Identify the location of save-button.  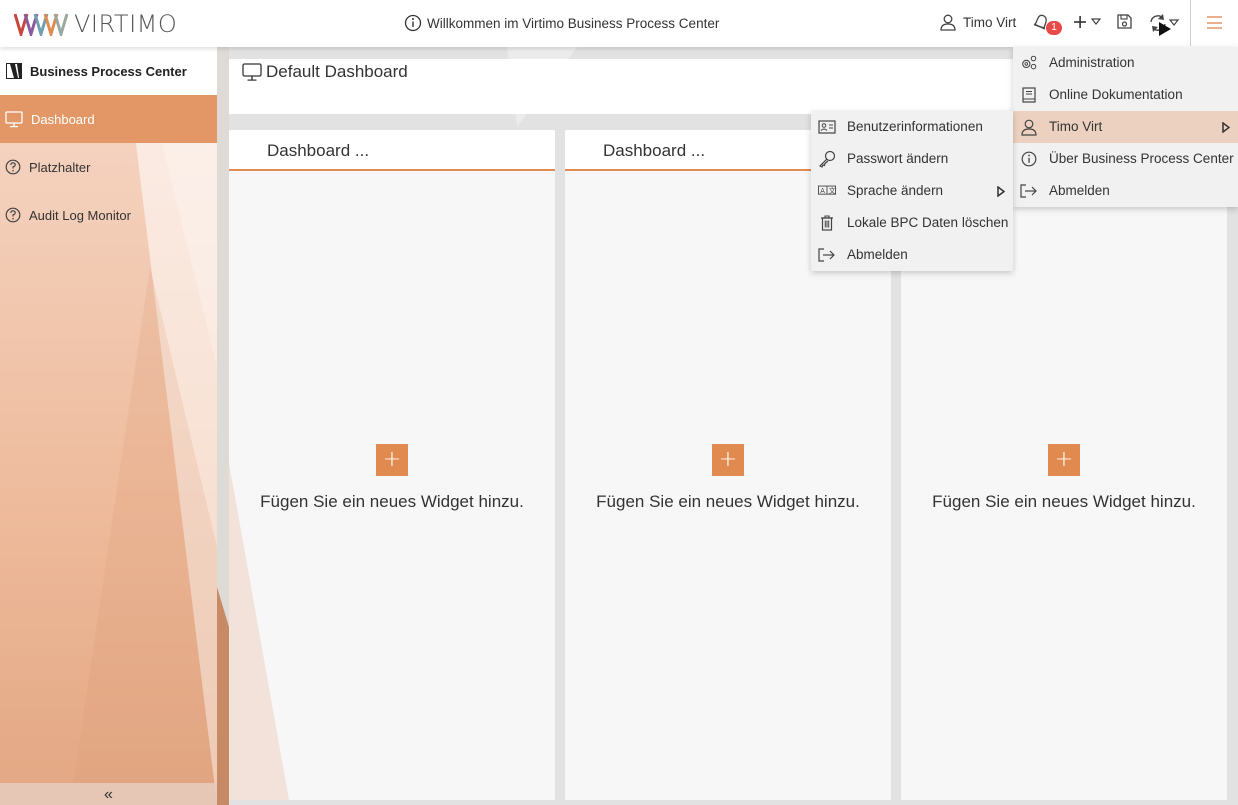
(1124, 21).